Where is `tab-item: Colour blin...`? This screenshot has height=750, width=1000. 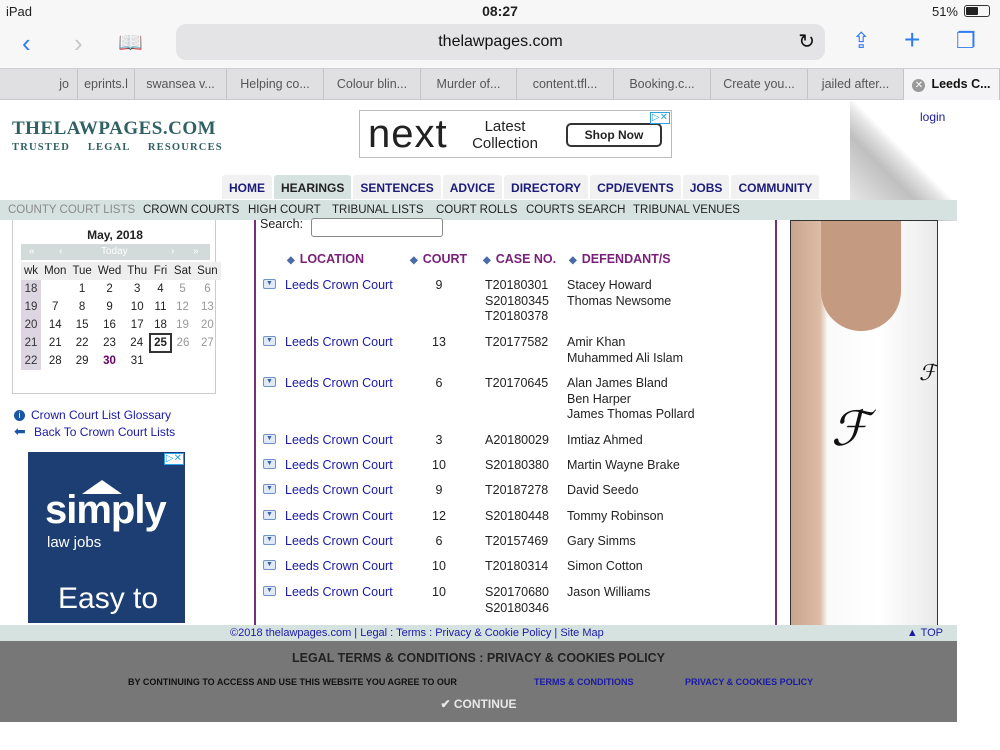 tab-item: Colour blin... is located at coordinates (372, 84).